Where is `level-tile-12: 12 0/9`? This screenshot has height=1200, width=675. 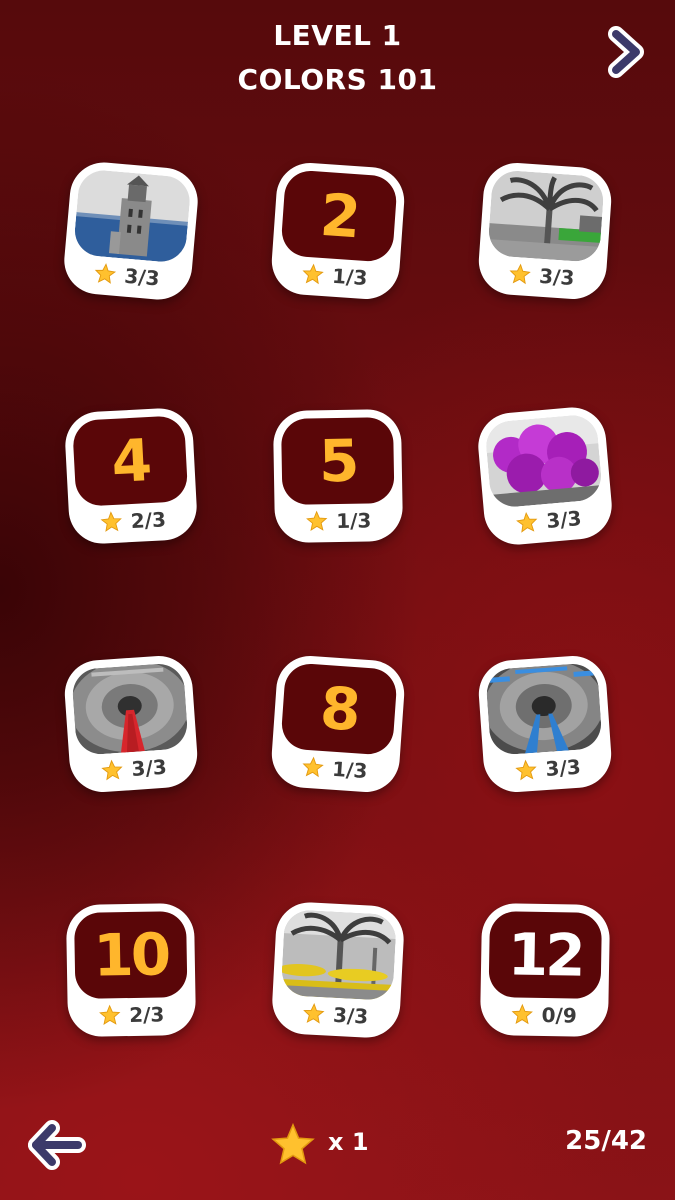 level-tile-12: 12 0/9 is located at coordinates (545, 970).